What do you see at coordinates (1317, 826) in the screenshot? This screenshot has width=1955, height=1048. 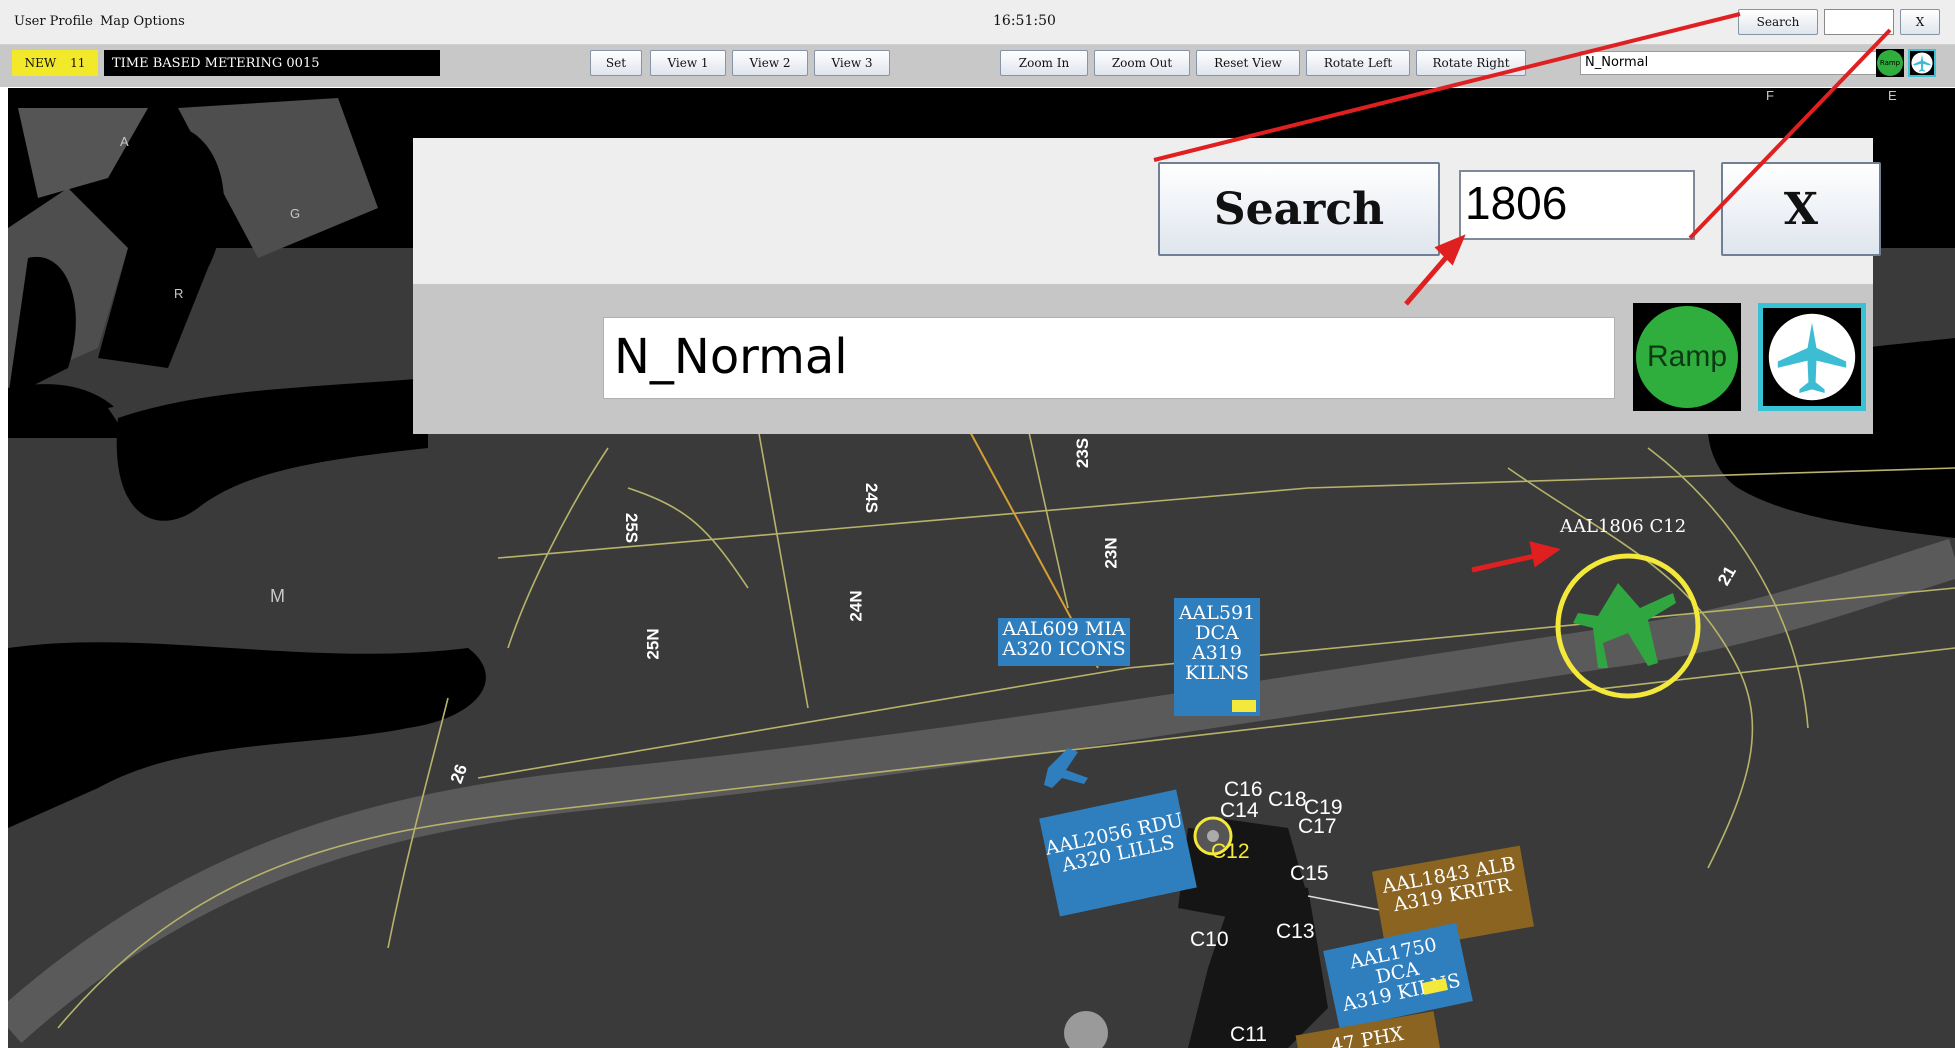 I see `gate-label: C17` at bounding box center [1317, 826].